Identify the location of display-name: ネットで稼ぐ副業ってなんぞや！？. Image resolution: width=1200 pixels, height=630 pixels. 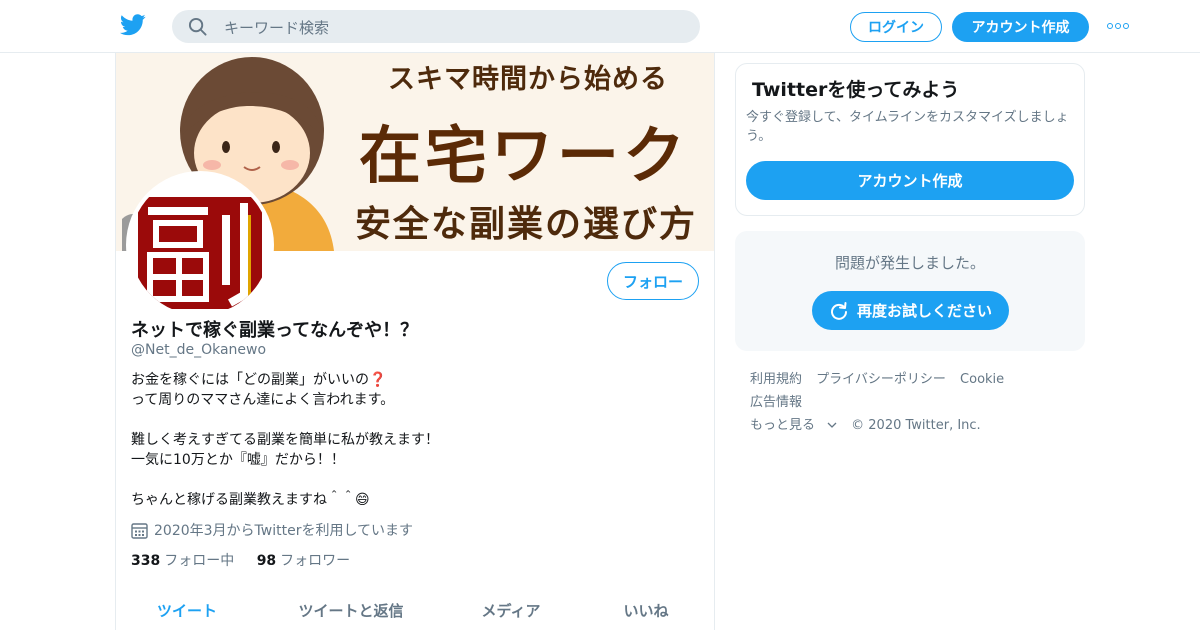
(275, 330).